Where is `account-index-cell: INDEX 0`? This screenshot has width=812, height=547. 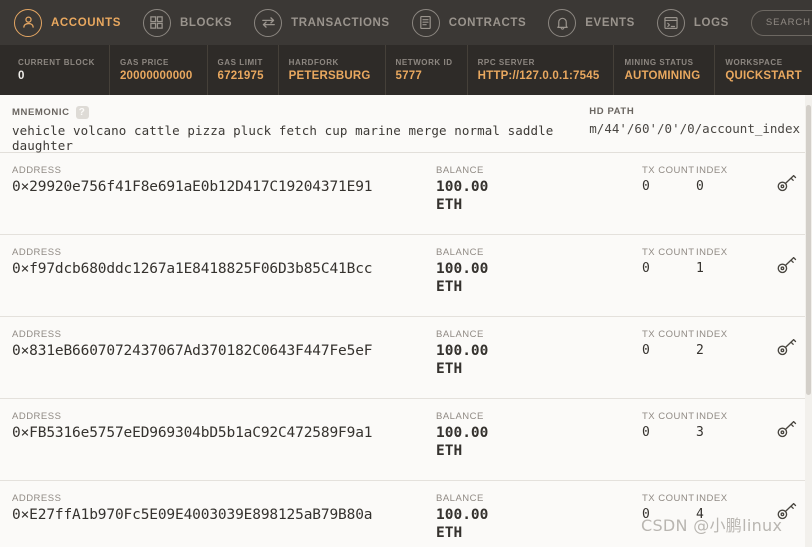
account-index-cell: INDEX 0 is located at coordinates (727, 179).